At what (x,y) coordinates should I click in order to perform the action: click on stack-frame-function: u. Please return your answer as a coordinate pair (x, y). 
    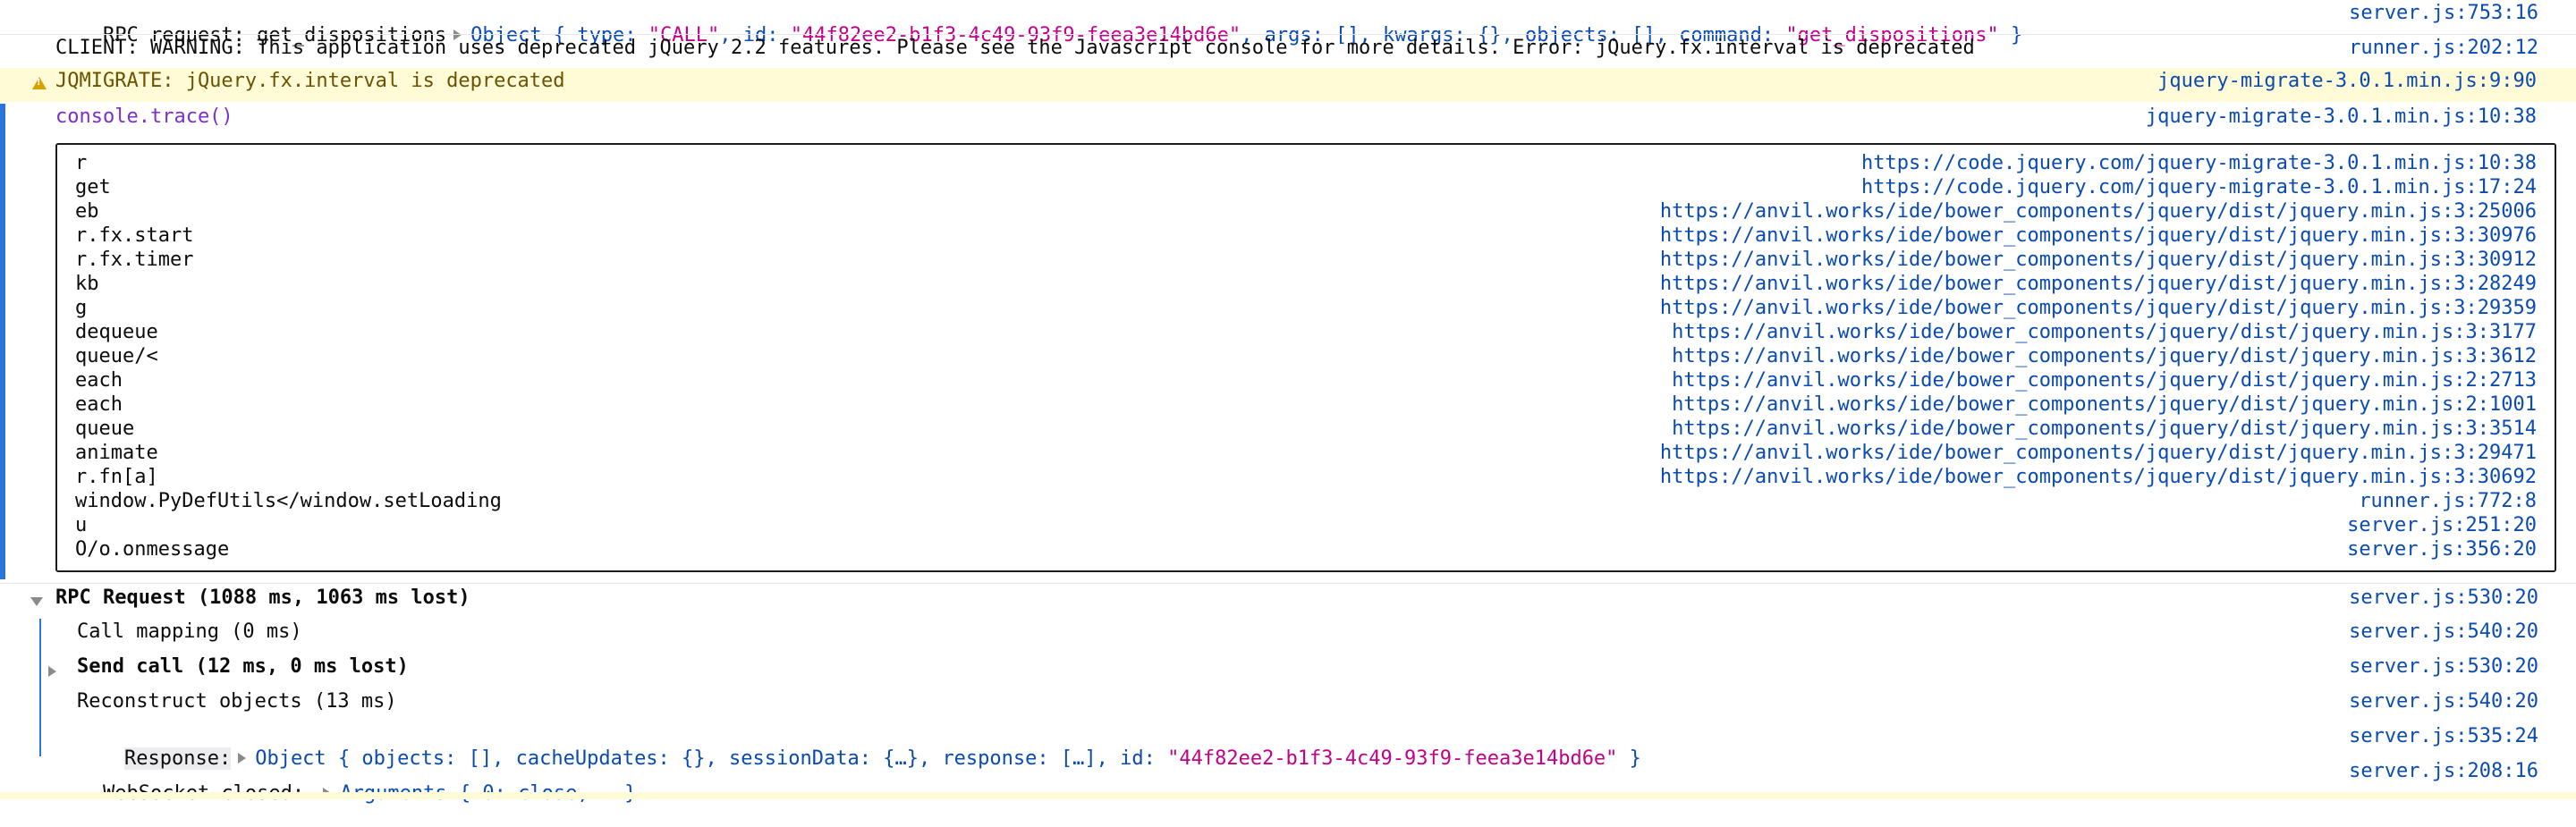
    Looking at the image, I should click on (81, 525).